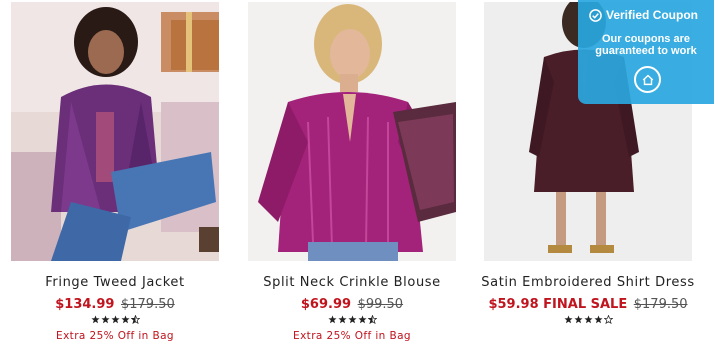  I want to click on check-circle-icon, so click(595, 15).